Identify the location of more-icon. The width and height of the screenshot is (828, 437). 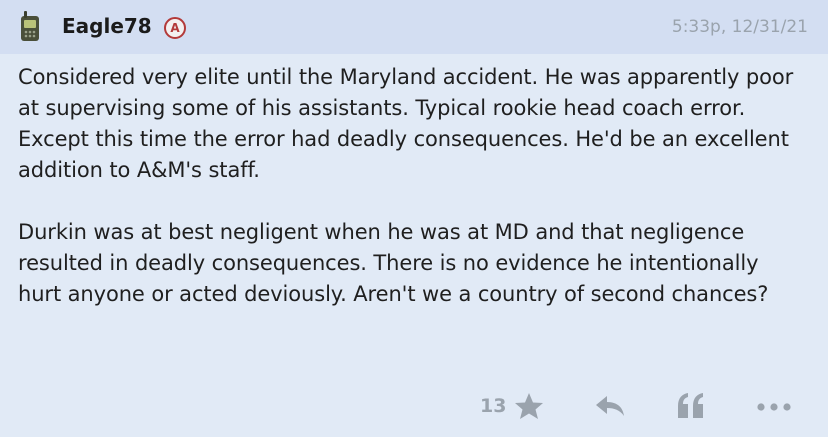
(774, 407).